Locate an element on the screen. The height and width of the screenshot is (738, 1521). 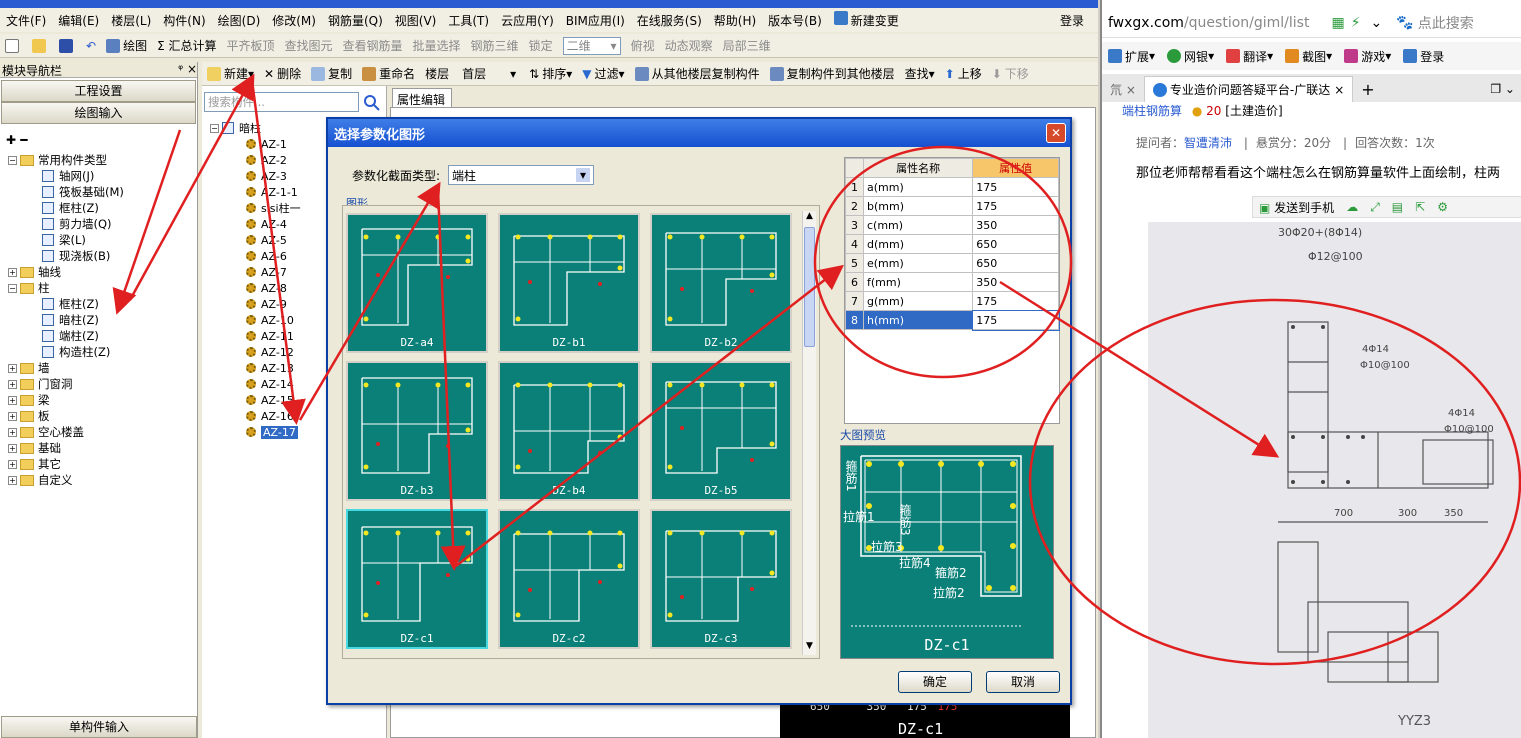
browser-search-hint: 点此搜索 is located at coordinates (1446, 23).